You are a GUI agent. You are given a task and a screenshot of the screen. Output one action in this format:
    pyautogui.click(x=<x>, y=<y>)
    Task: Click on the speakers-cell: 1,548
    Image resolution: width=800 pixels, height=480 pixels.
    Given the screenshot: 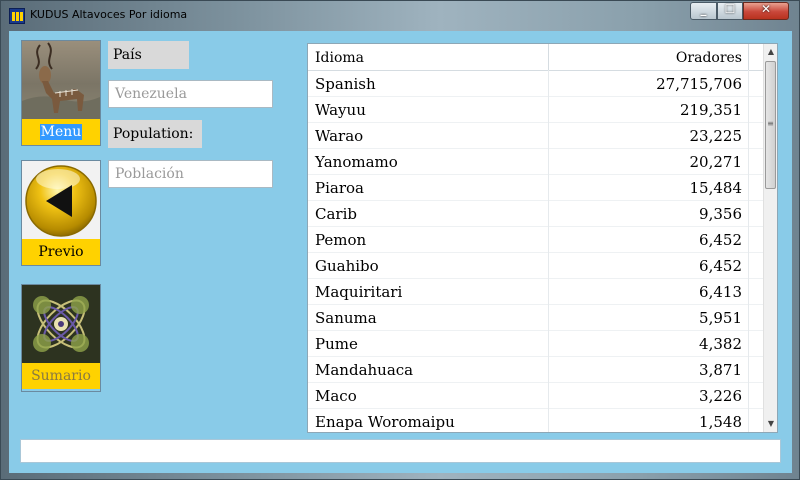 What is the action you would take?
    pyautogui.click(x=649, y=420)
    